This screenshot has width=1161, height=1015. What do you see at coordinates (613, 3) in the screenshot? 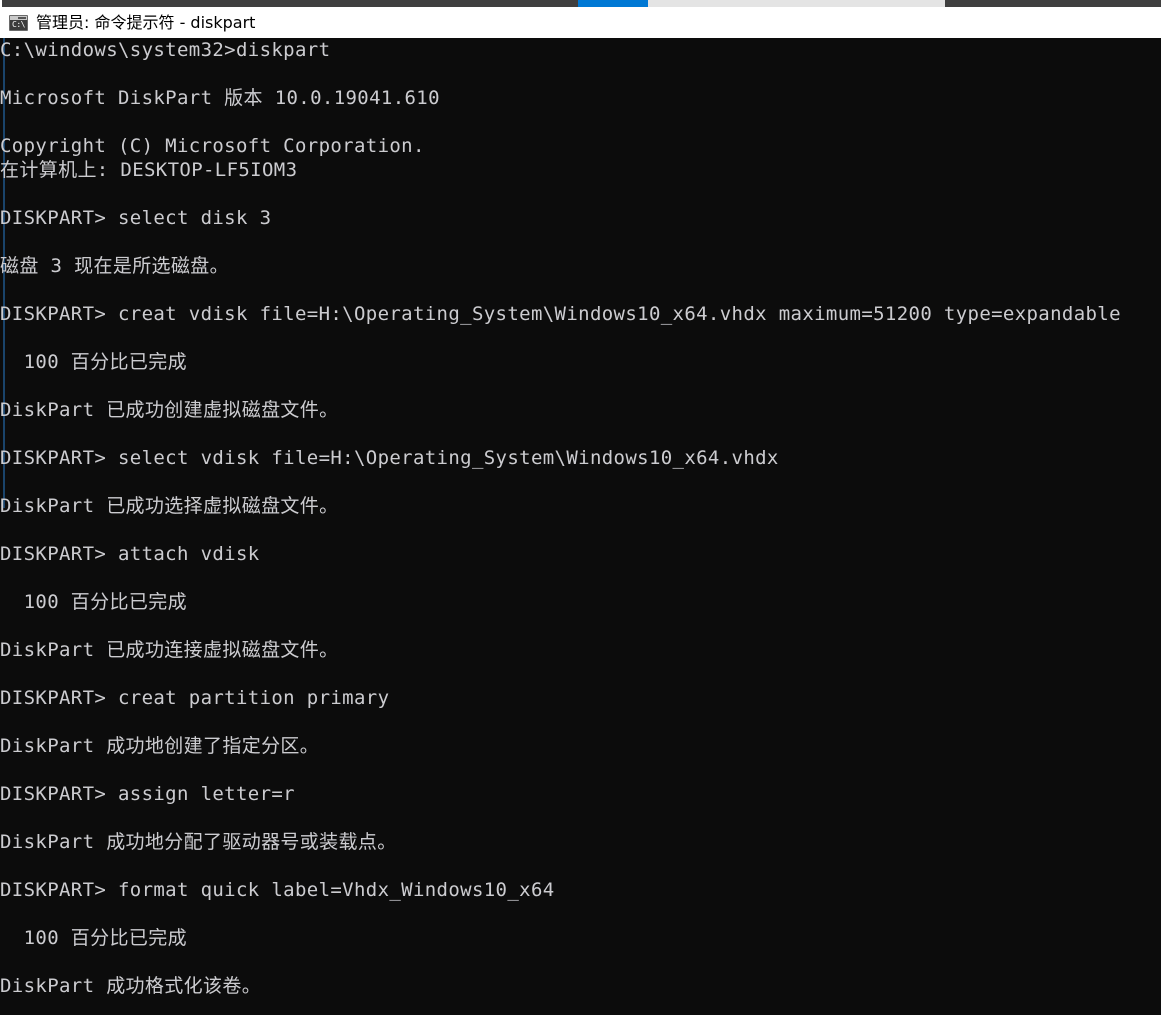
I see `top-strip-accent-segment` at bounding box center [613, 3].